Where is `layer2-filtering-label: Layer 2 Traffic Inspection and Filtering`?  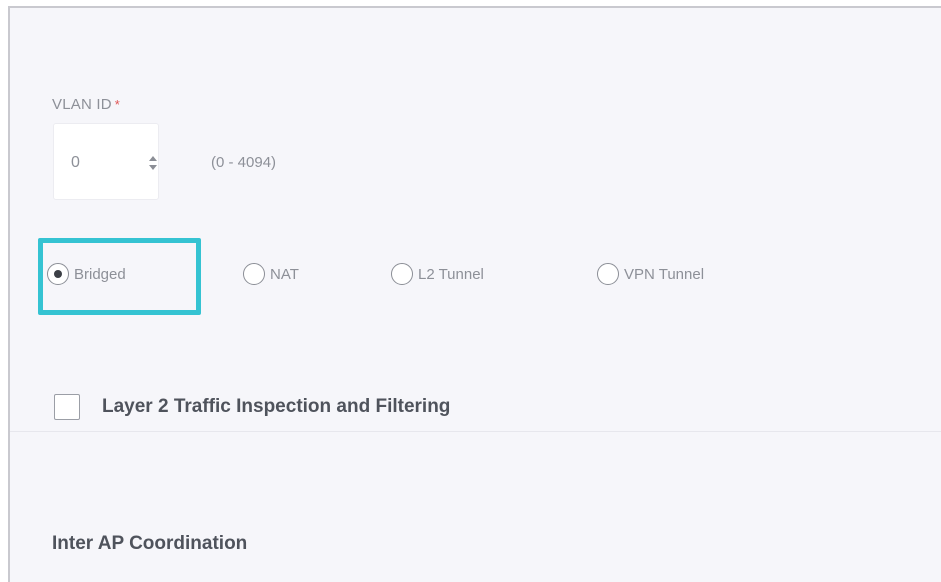 layer2-filtering-label: Layer 2 Traffic Inspection and Filtering is located at coordinates (276, 406).